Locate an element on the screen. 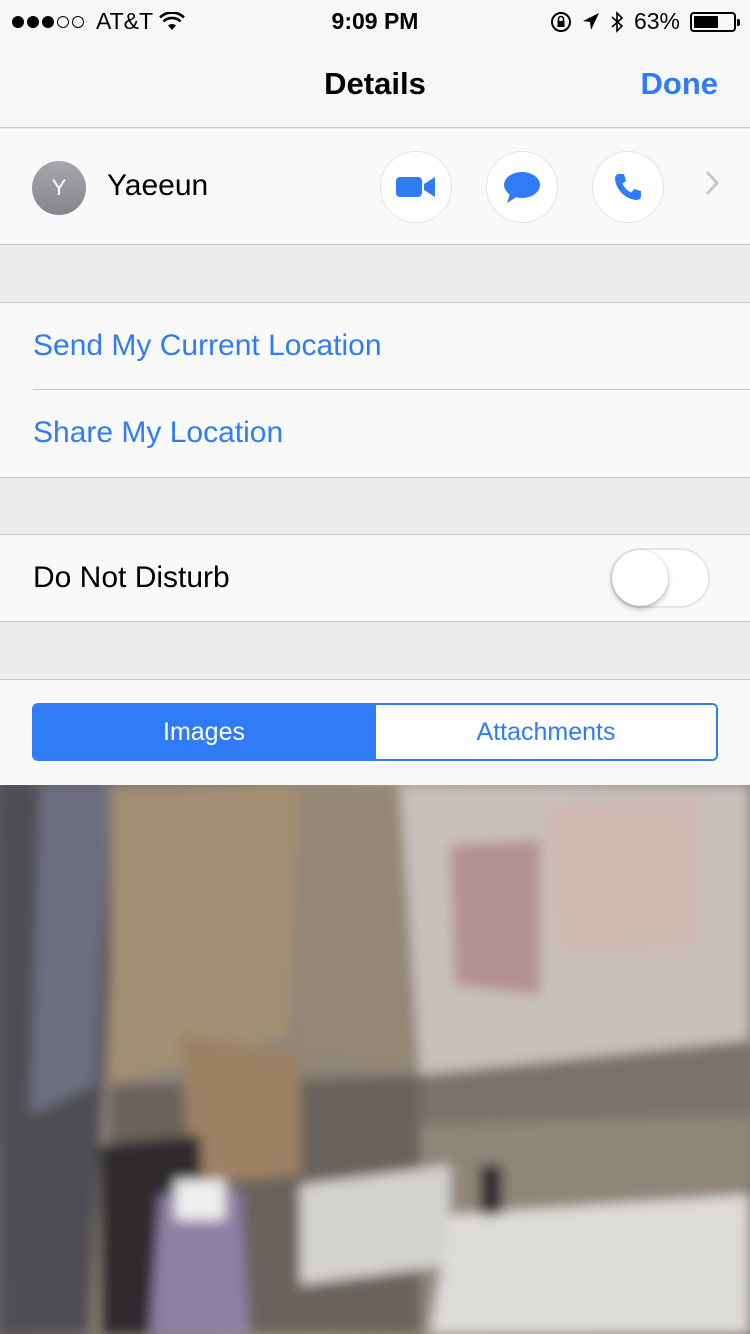 This screenshot has height=1334, width=750. dnd-row: Do Not Disturb is located at coordinates (375, 578).